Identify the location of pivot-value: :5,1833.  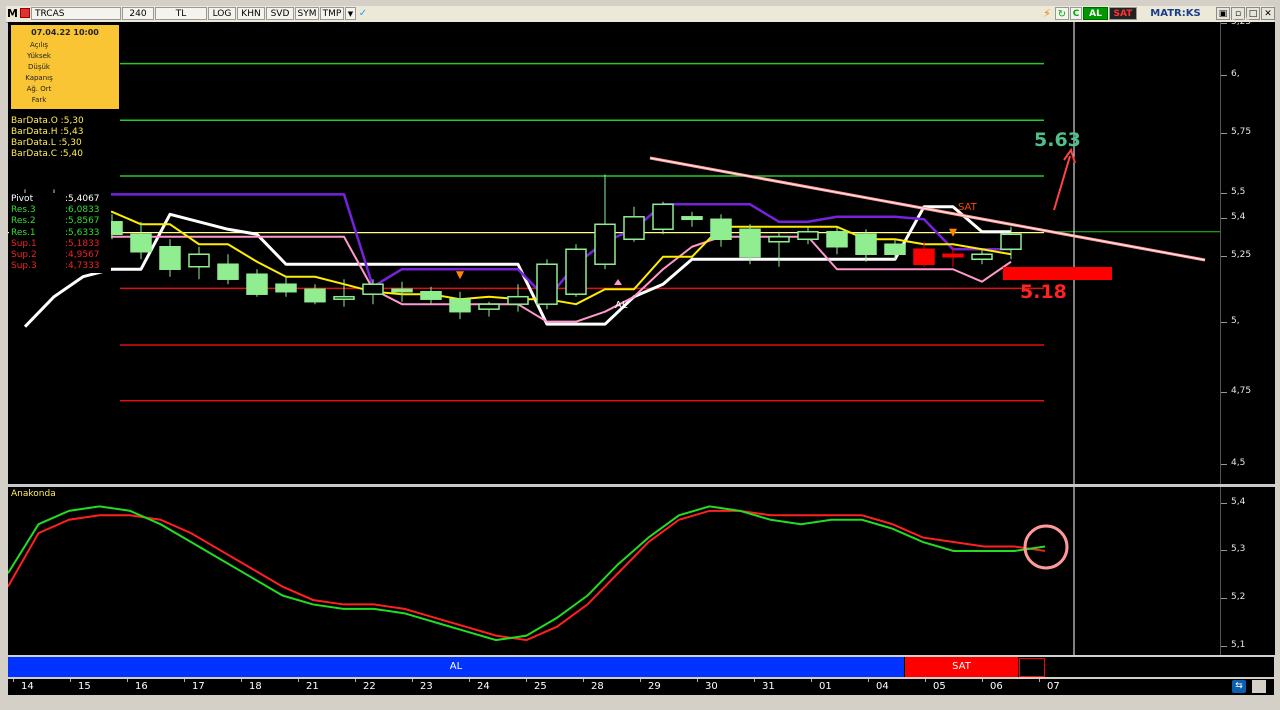
(82, 243).